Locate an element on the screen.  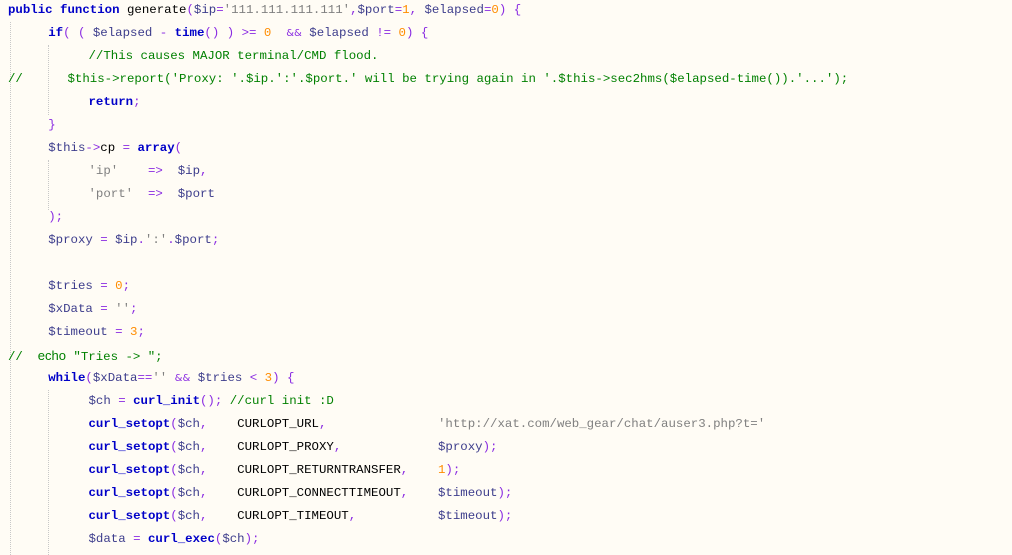
code-token-plain: cp is located at coordinates (108, 148).